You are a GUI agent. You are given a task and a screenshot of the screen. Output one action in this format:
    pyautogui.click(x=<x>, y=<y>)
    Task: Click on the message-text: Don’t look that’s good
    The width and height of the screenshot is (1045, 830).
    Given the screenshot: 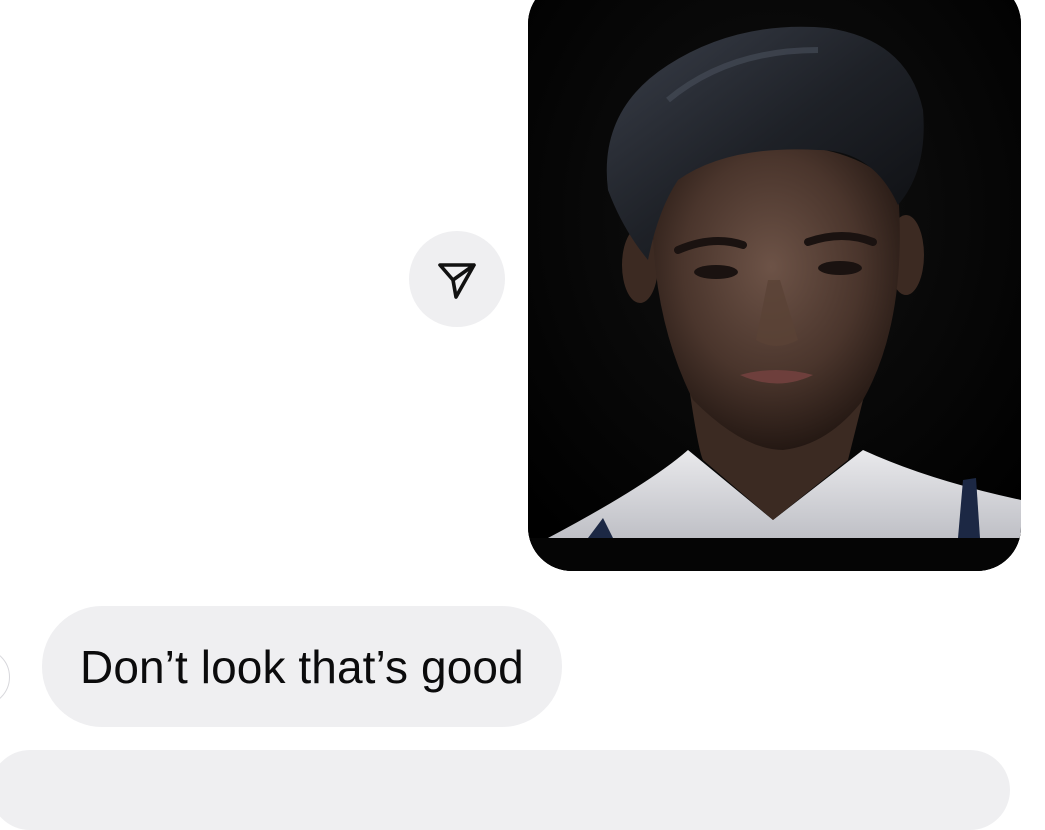 What is the action you would take?
    pyautogui.click(x=302, y=666)
    